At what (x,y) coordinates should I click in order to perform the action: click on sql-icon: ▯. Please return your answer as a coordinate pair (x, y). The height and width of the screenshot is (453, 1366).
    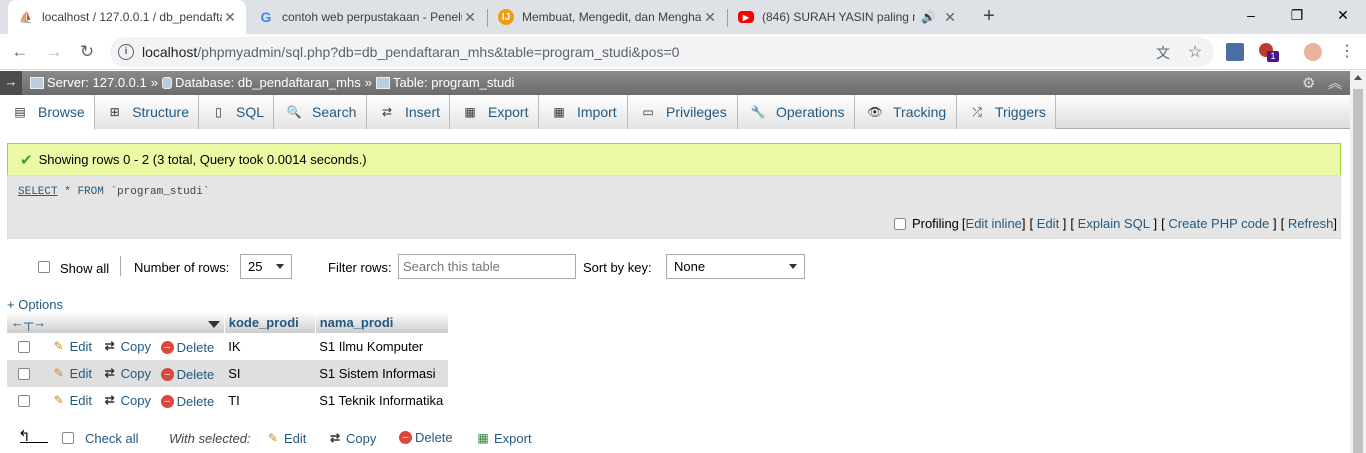
    Looking at the image, I should click on (218, 112).